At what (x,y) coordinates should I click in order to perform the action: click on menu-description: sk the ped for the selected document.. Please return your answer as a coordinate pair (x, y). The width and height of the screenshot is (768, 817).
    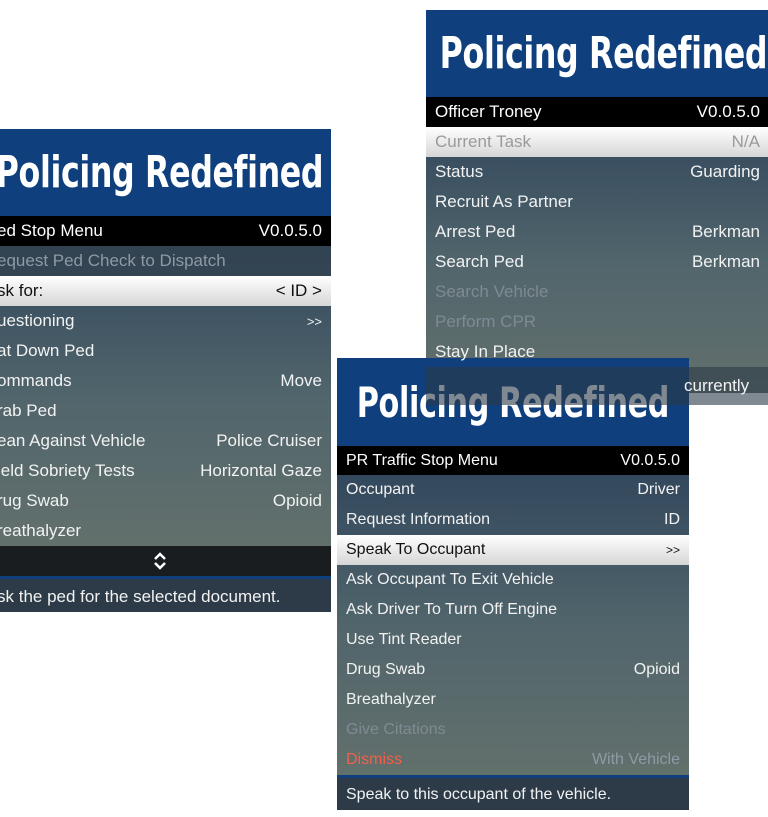
    Looking at the image, I should click on (165, 595).